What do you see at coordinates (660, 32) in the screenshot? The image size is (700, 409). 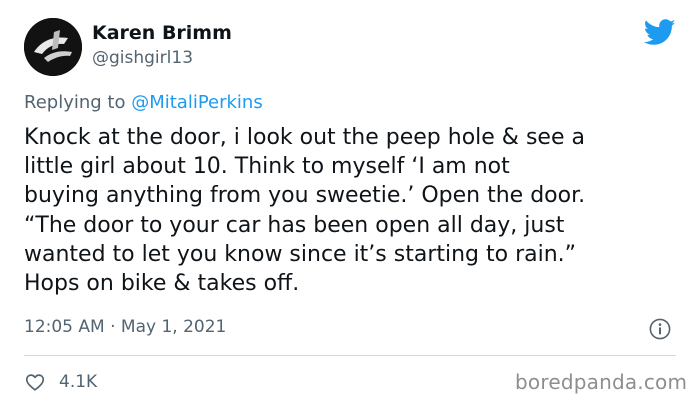 I see `twitter-bird-icon` at bounding box center [660, 32].